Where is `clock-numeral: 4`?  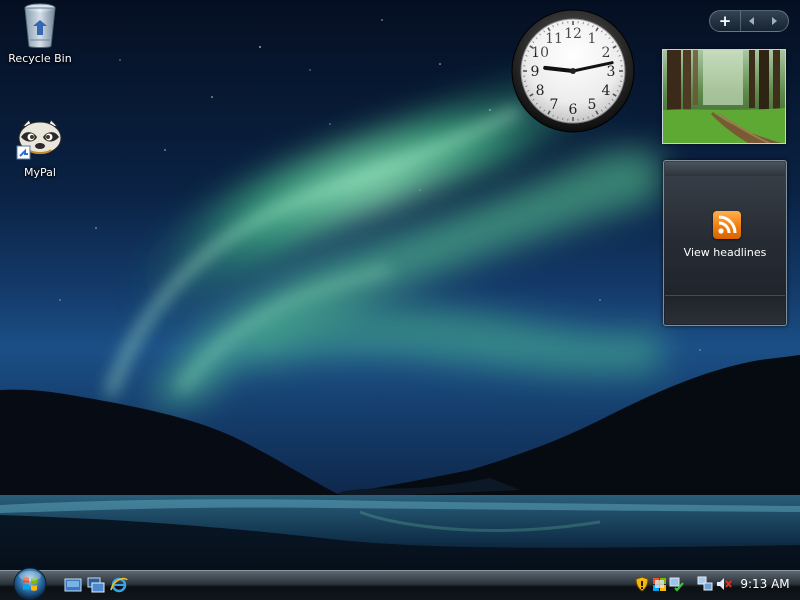 clock-numeral: 4 is located at coordinates (605, 91).